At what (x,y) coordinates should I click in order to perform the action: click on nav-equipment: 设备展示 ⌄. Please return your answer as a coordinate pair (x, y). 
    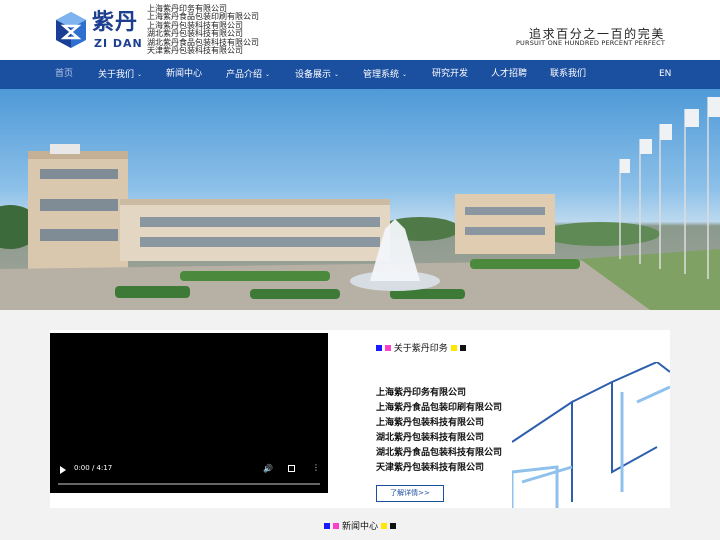
    Looking at the image, I should click on (317, 74).